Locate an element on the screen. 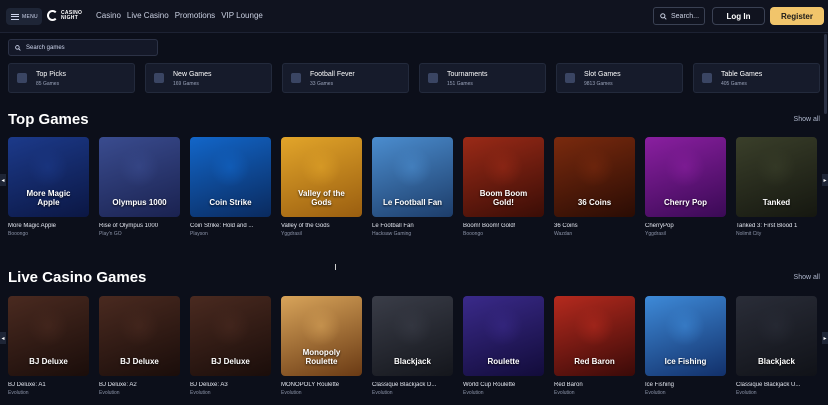 Image resolution: width=828 pixels, height=405 pixels. game-card: BJ Deluxe BJ Deluxe: A2 Evolution is located at coordinates (139, 346).